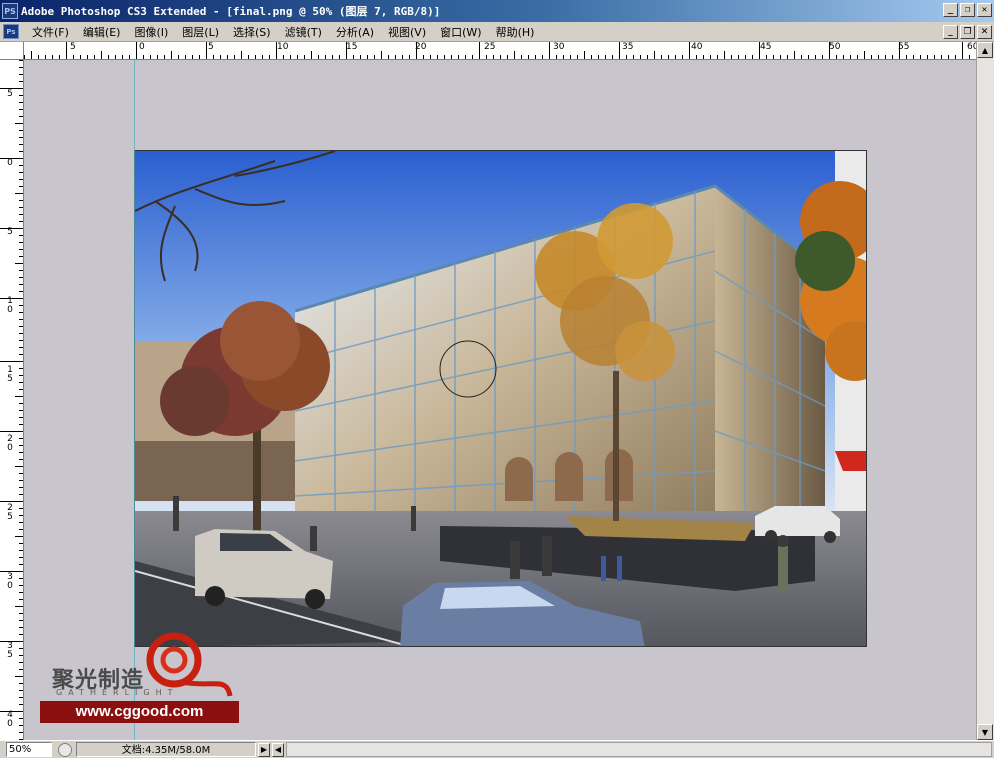  Describe the element at coordinates (200, 32) in the screenshot. I see `menu-layer: 图层(L)` at that location.